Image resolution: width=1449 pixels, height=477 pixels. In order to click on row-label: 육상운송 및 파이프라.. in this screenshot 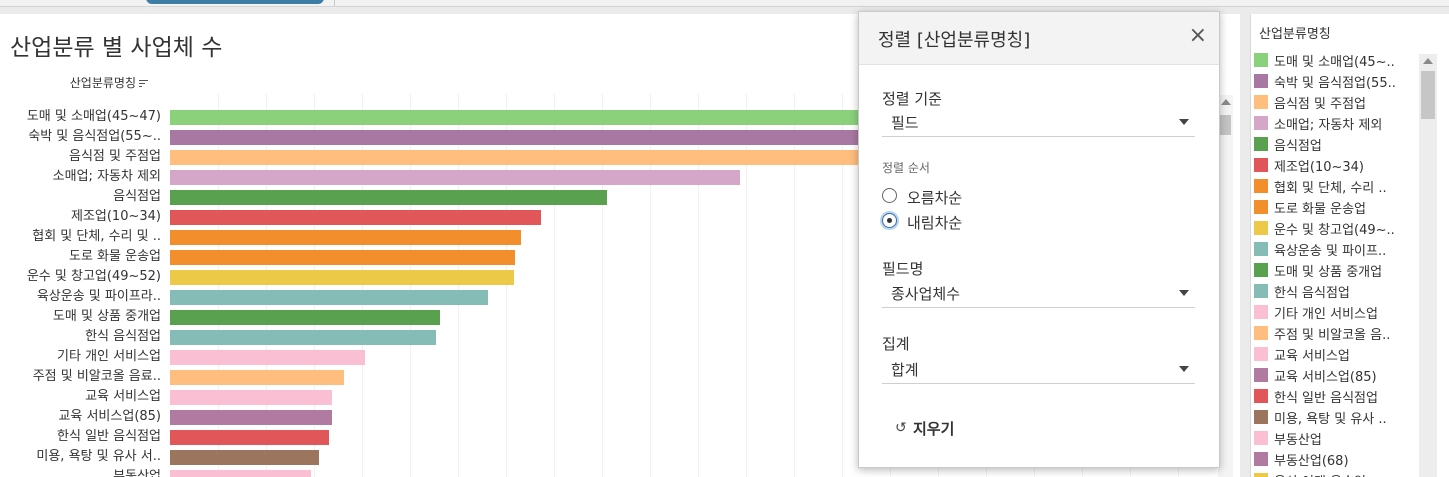, I will do `click(80, 297)`.